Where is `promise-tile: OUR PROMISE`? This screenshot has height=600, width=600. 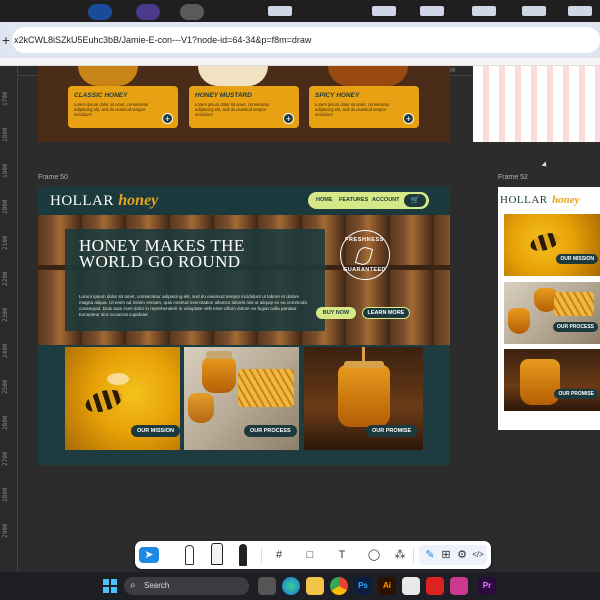 promise-tile: OUR PROMISE is located at coordinates (363, 398).